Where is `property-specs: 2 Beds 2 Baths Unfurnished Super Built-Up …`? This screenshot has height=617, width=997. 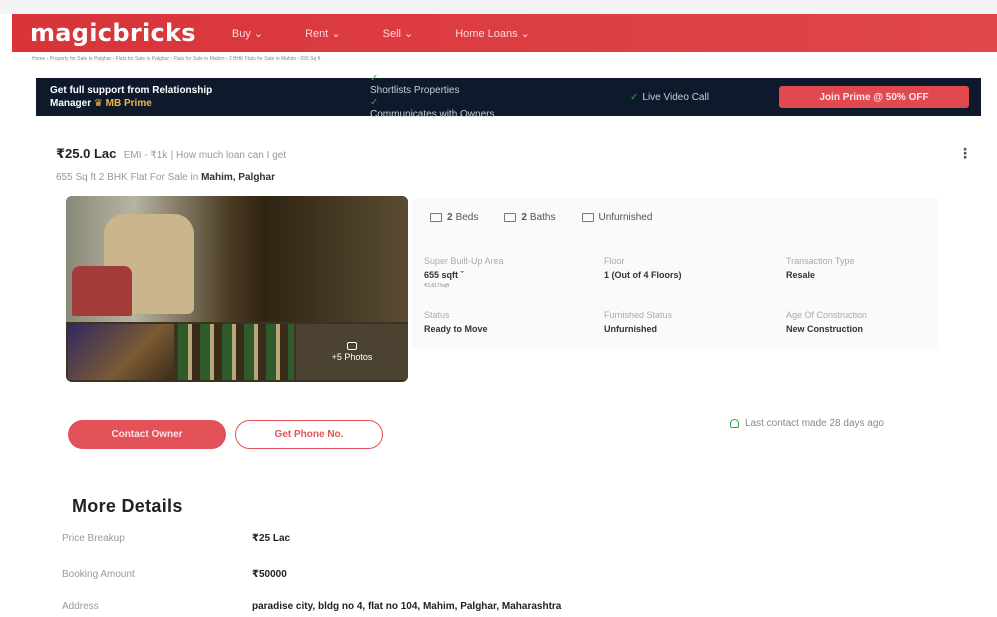
property-specs: 2 Beds 2 Baths Unfurnished Super Built-Up … is located at coordinates (675, 273).